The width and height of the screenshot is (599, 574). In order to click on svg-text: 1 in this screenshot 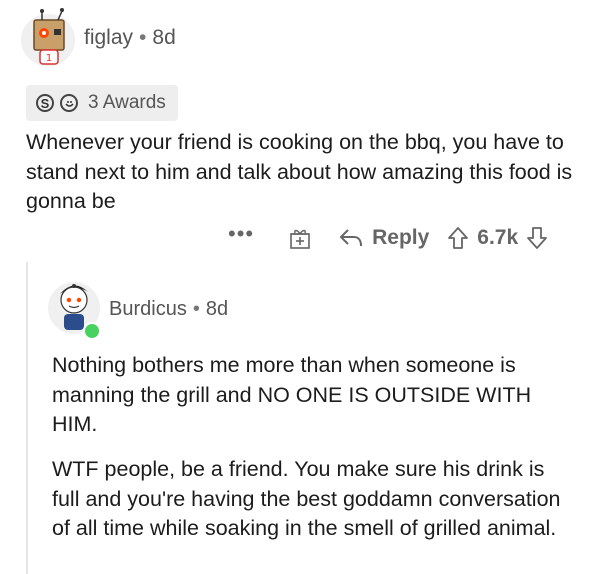, I will do `click(49, 58)`.